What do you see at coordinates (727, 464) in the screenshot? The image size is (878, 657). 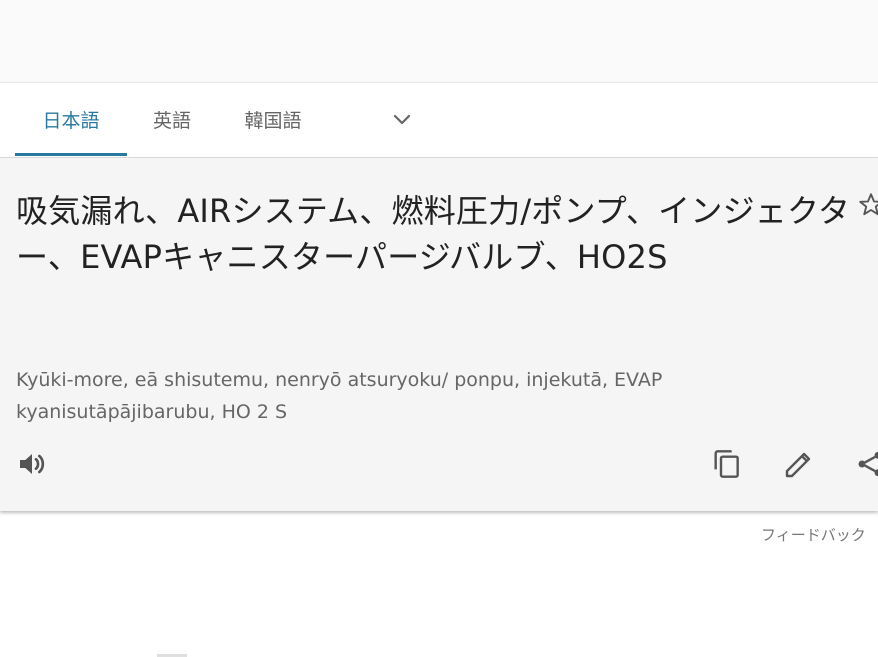 I see `copy-icon` at bounding box center [727, 464].